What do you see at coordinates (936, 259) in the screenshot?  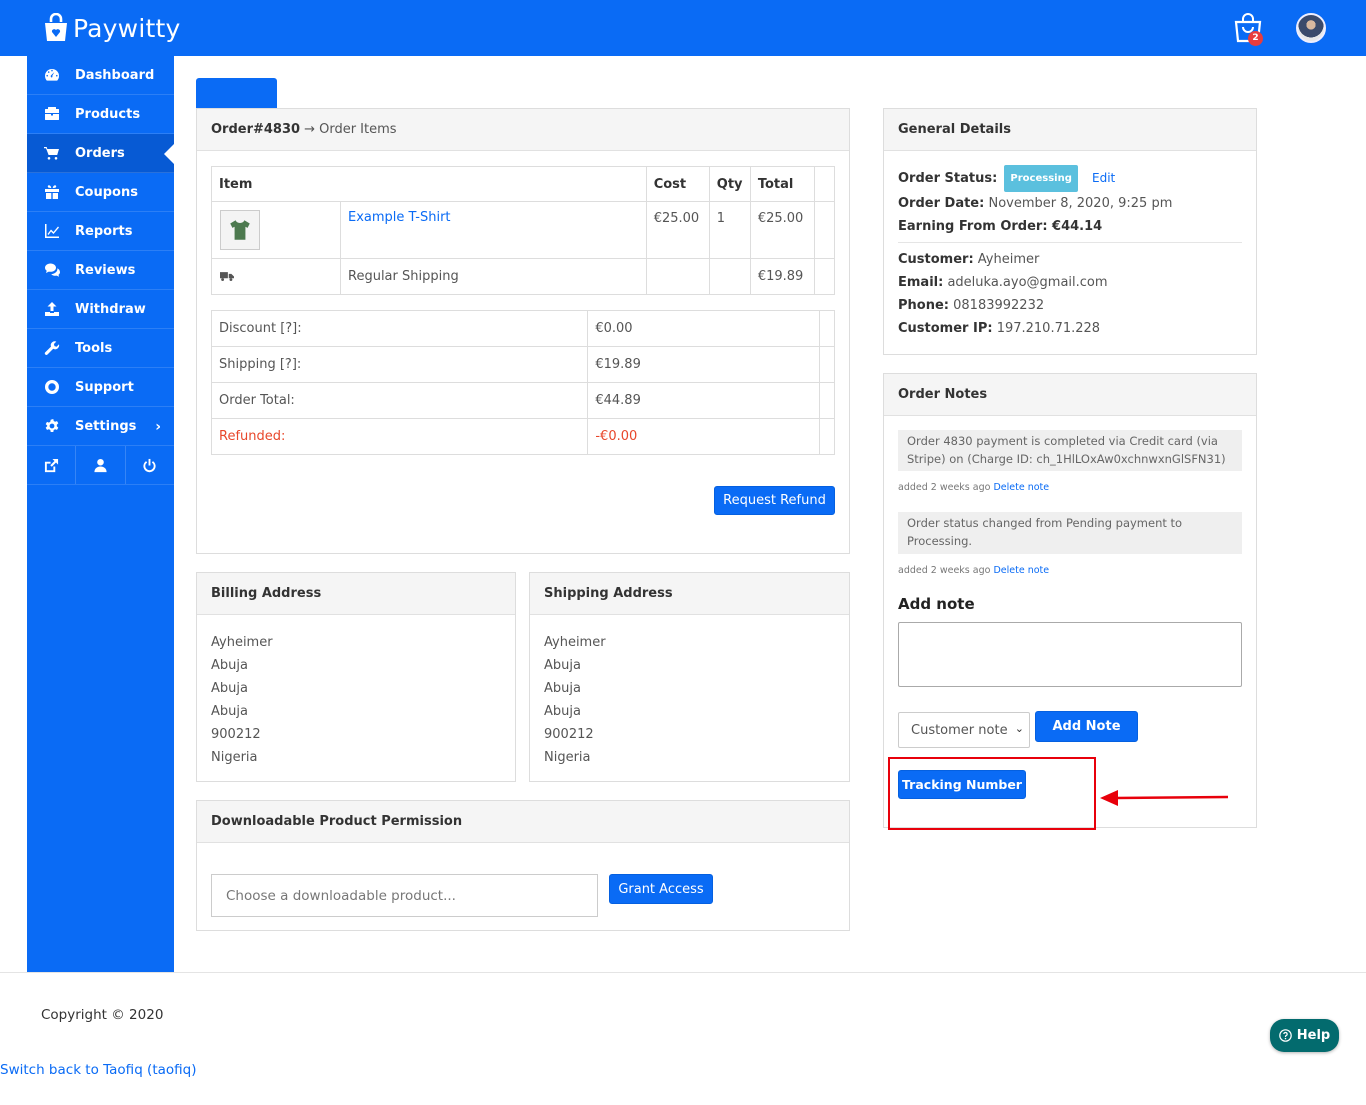 I see `customer-label: Customer:` at bounding box center [936, 259].